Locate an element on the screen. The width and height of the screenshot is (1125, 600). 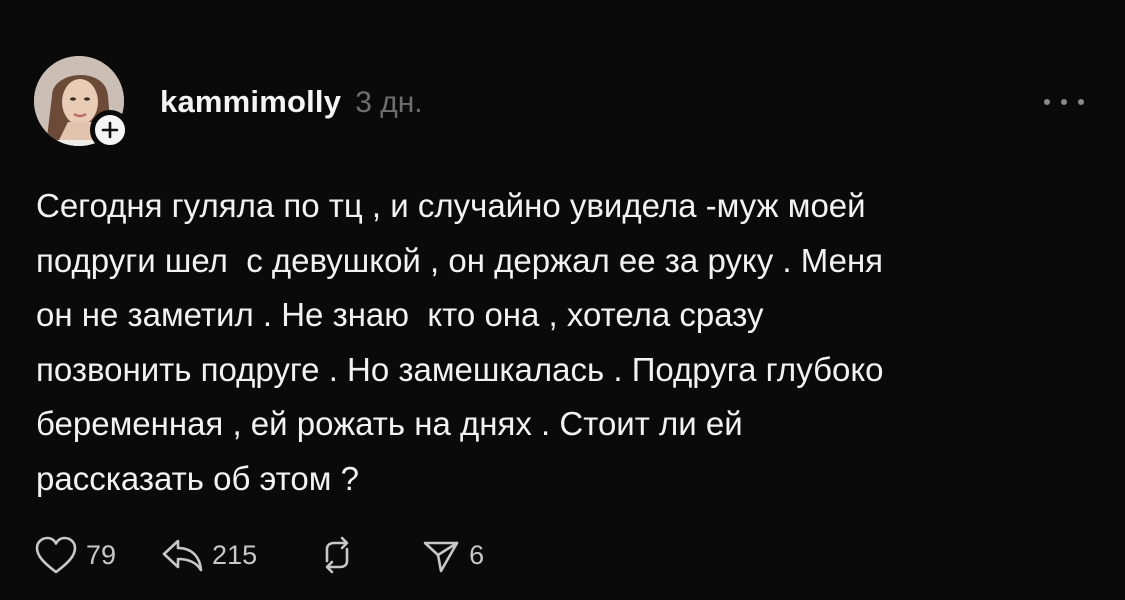
send-icon is located at coordinates (441, 557).